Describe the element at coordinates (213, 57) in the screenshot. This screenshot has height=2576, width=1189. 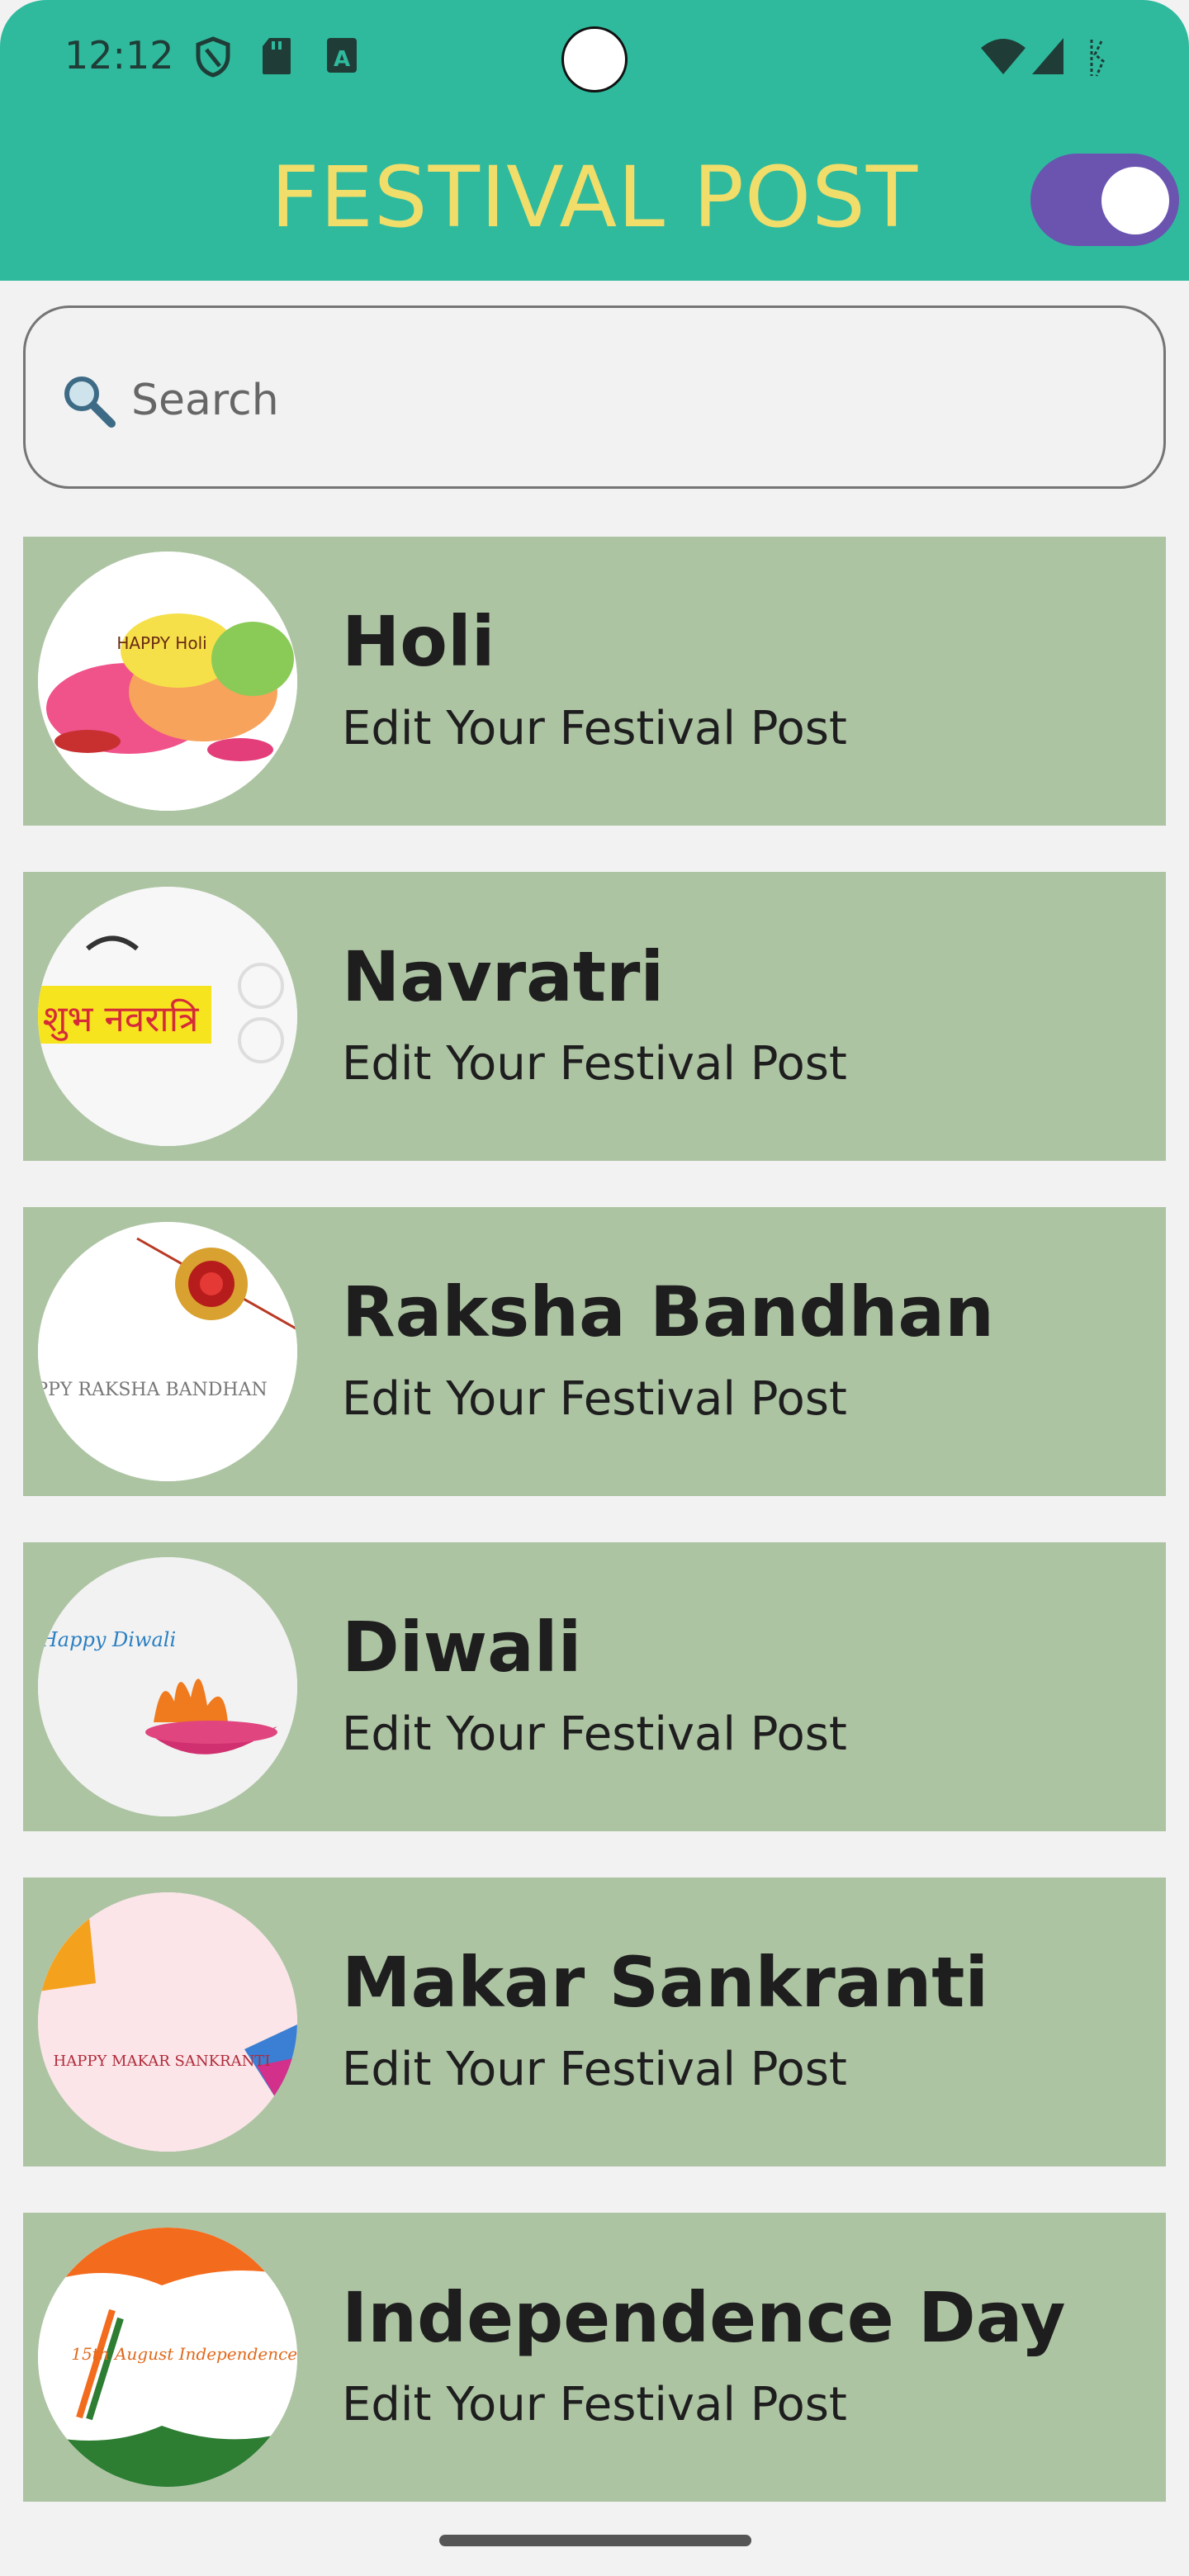
I see `shield-icon` at that location.